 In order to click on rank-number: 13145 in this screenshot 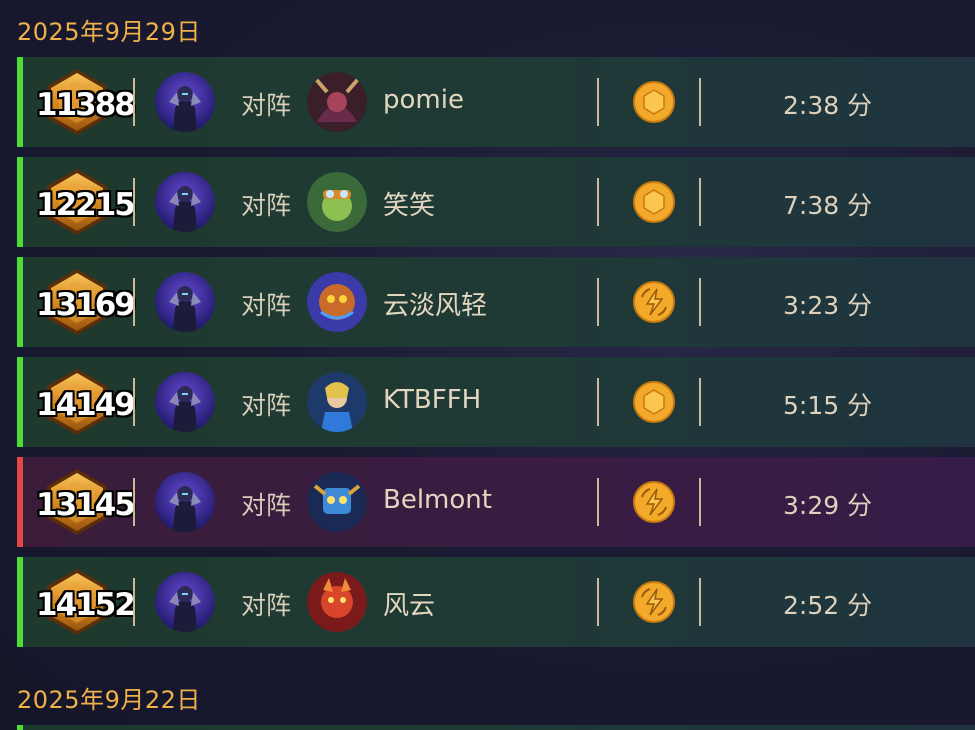, I will do `click(86, 505)`.